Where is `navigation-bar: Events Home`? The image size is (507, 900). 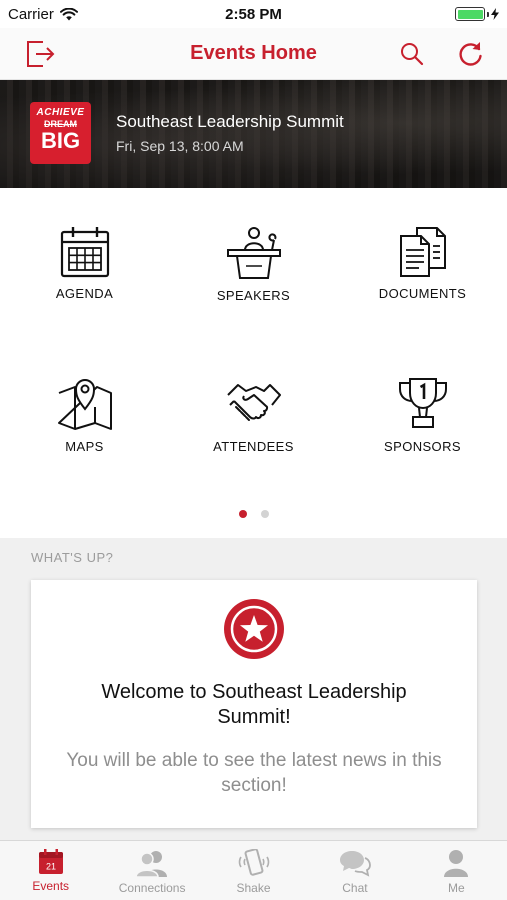 navigation-bar: Events Home is located at coordinates (253, 54).